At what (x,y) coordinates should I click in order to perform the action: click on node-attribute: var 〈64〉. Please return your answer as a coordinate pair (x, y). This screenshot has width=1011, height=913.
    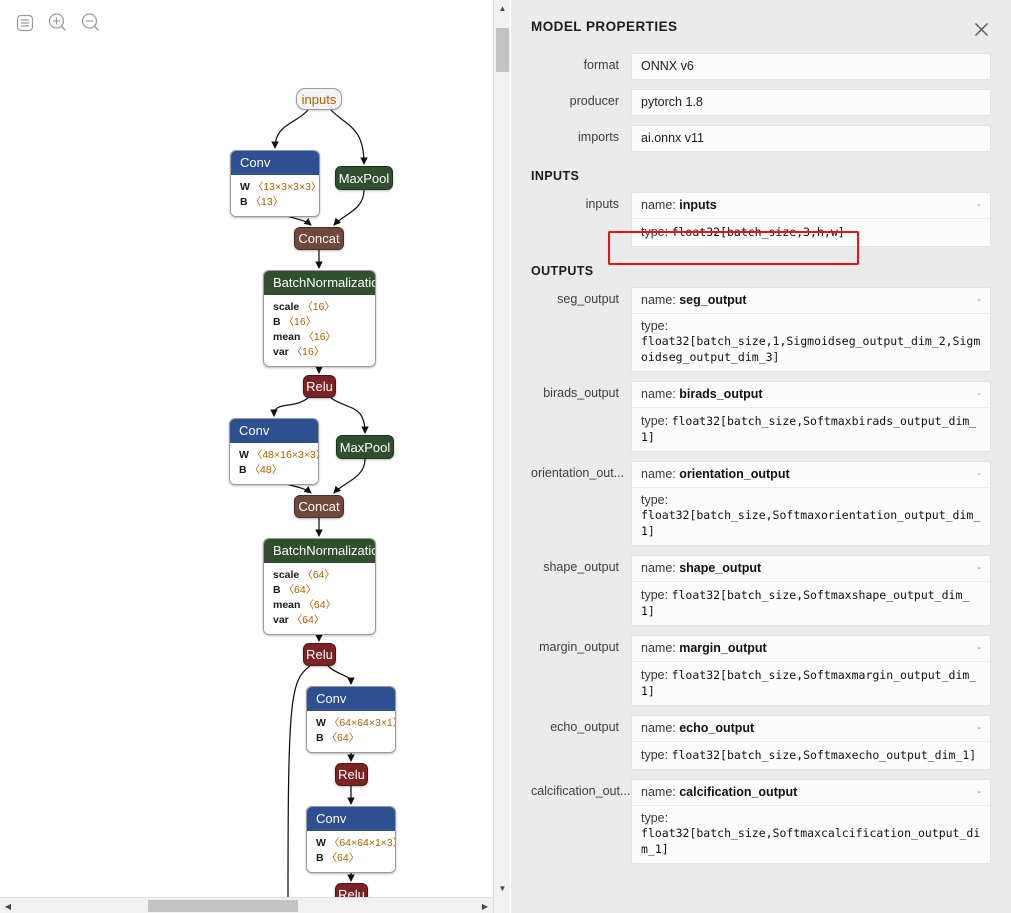
    Looking at the image, I should click on (319, 620).